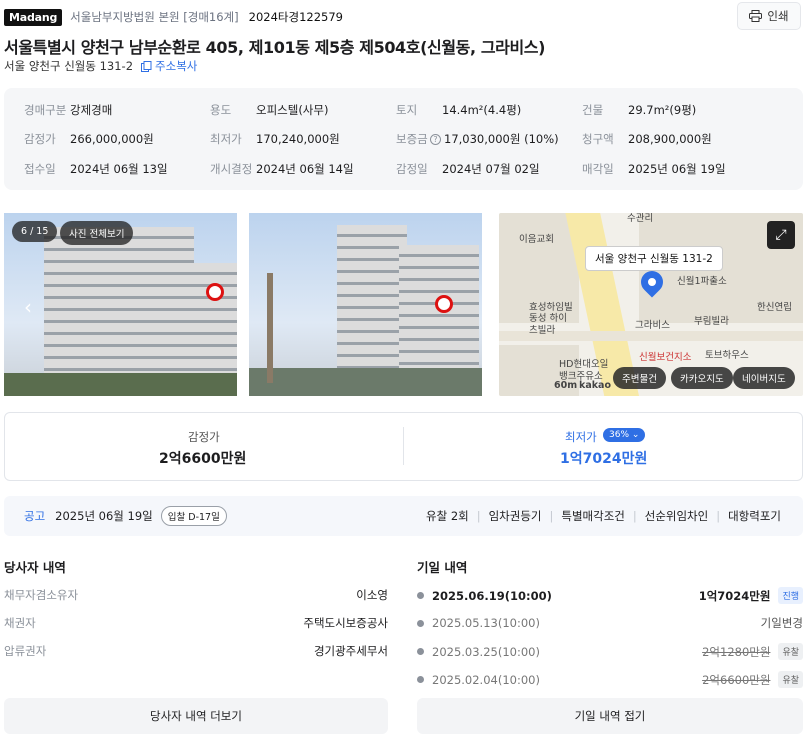 The image size is (807, 740). What do you see at coordinates (68, 110) in the screenshot?
I see `info-auction-type: 경매구분 강제경매` at bounding box center [68, 110].